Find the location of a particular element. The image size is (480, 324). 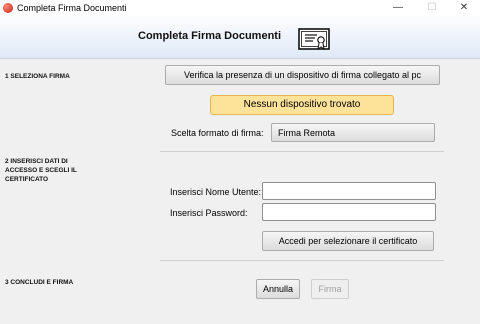

format-label: Scelta formato di firma: is located at coordinates (217, 133).